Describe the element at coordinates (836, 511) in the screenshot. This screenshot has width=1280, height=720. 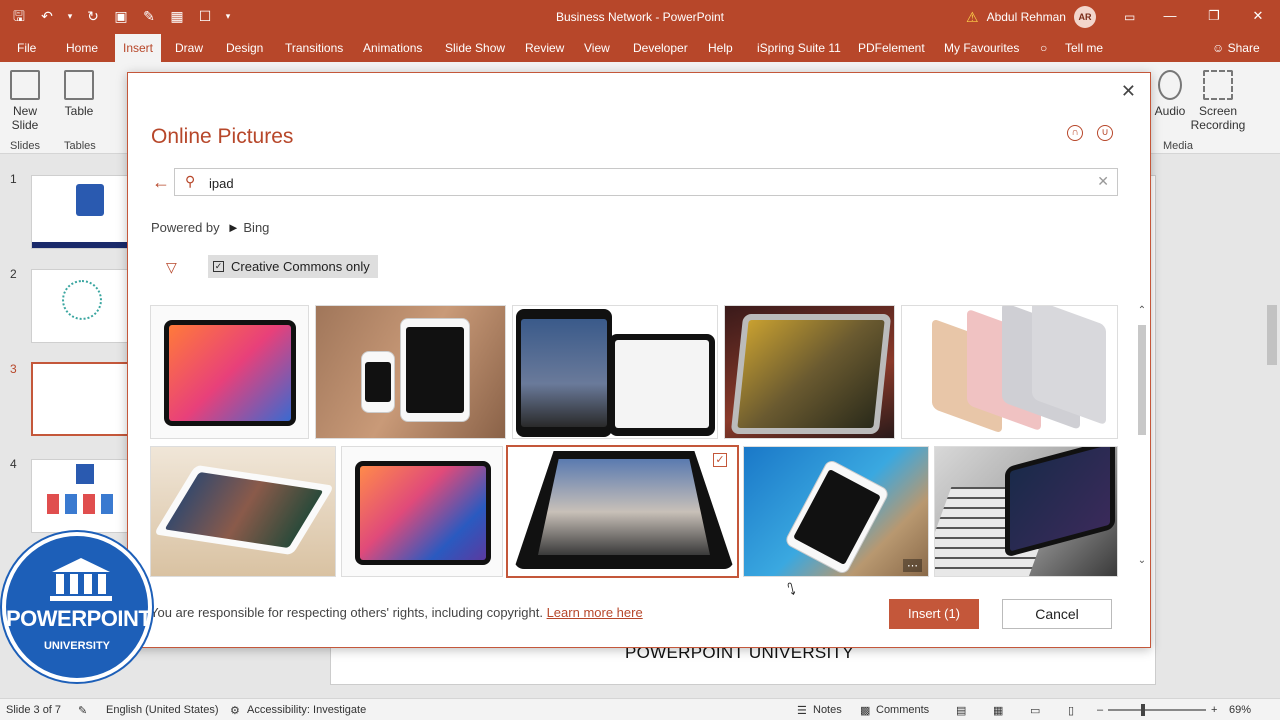
I see `image-result: ⋯` at that location.